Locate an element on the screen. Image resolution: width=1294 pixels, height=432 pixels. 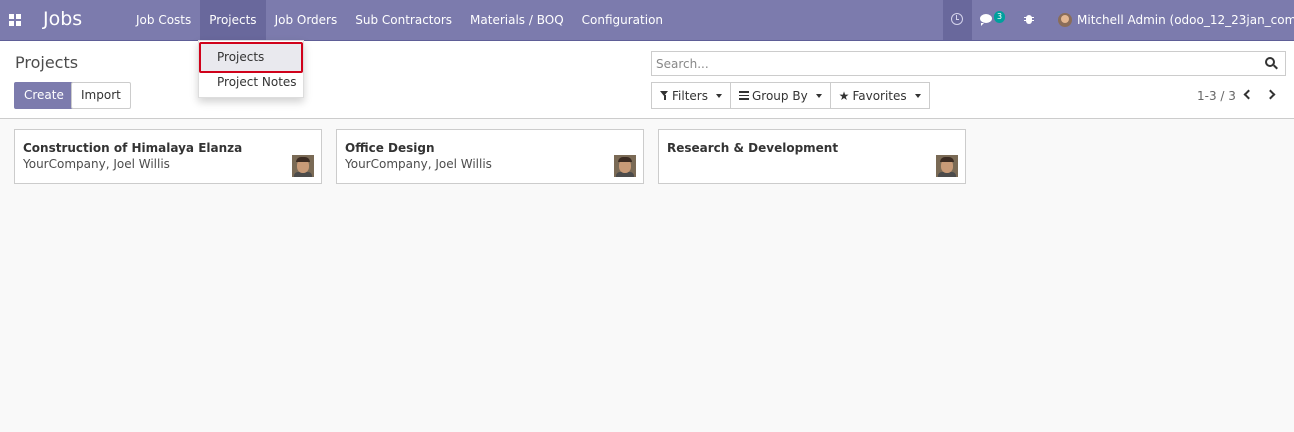
user-name: Mitchell Admin (odoo_12_23jan_com) is located at coordinates (1185, 20).